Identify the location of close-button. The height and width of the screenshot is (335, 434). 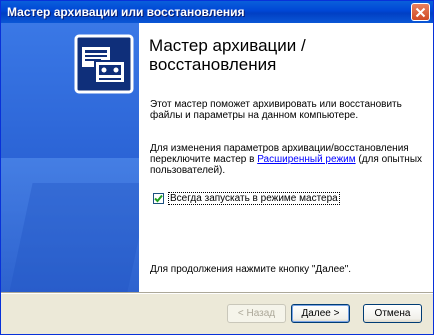
(420, 12).